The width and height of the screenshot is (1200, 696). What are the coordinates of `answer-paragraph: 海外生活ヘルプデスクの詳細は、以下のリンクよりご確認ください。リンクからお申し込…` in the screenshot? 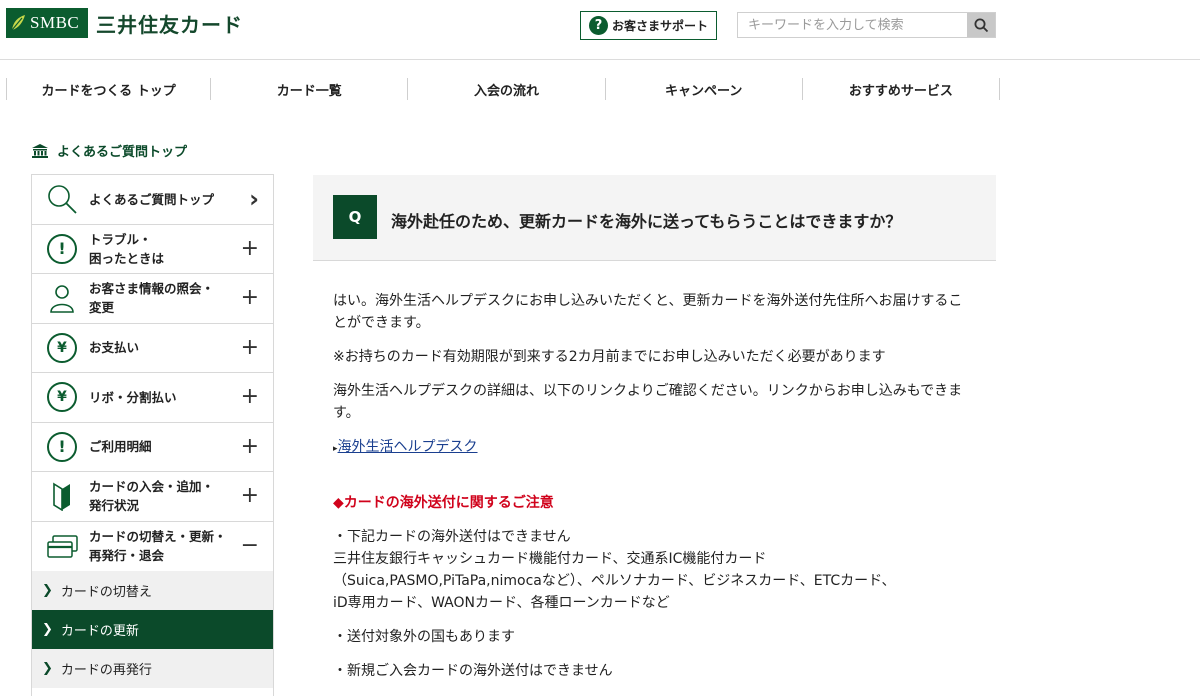 It's located at (648, 402).